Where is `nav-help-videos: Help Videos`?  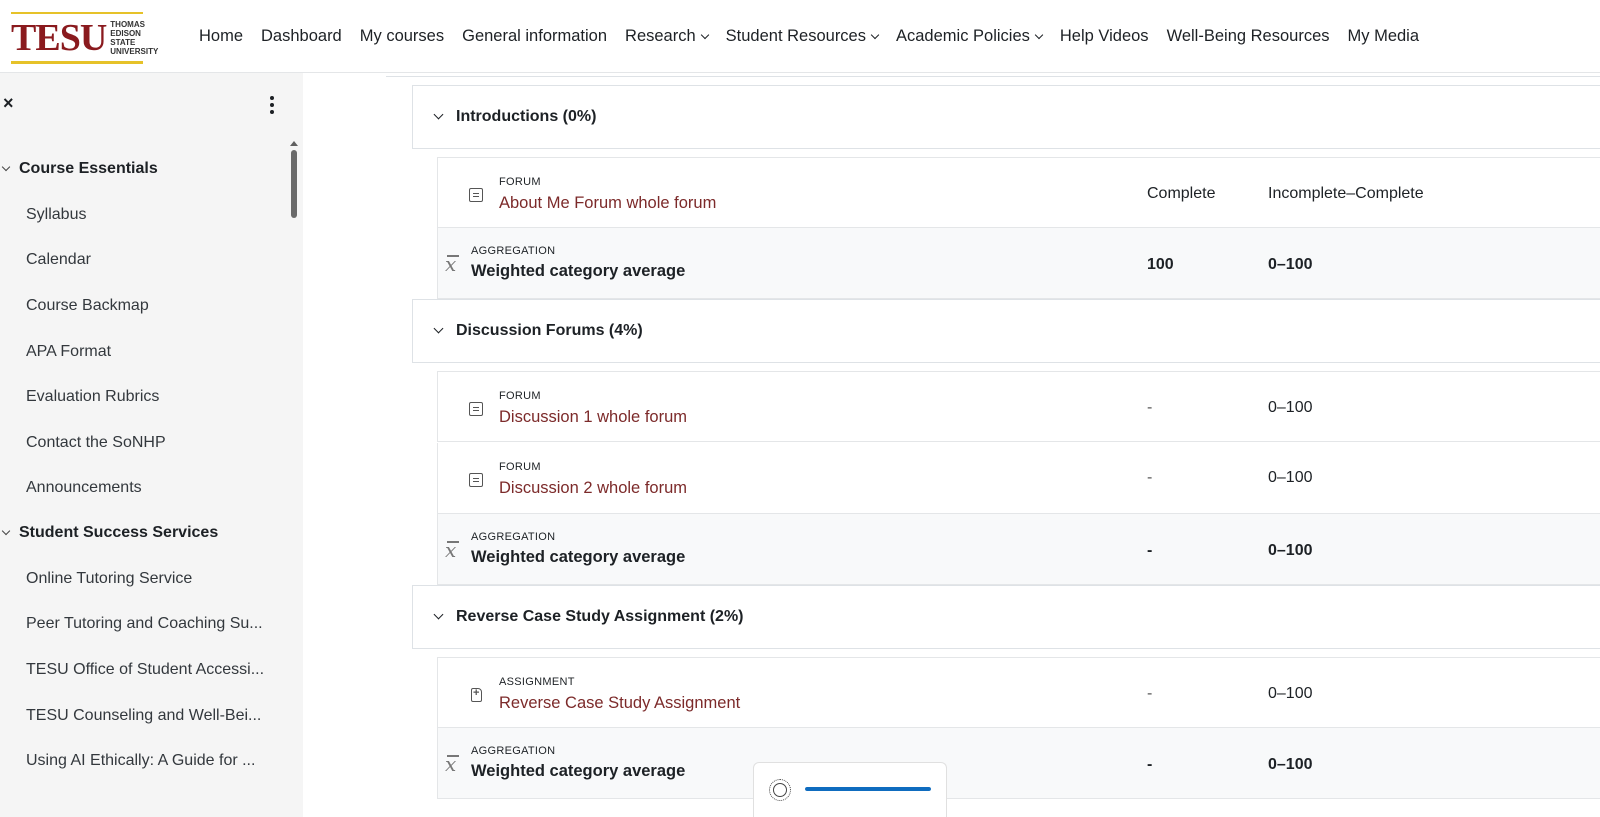 nav-help-videos: Help Videos is located at coordinates (1104, 36).